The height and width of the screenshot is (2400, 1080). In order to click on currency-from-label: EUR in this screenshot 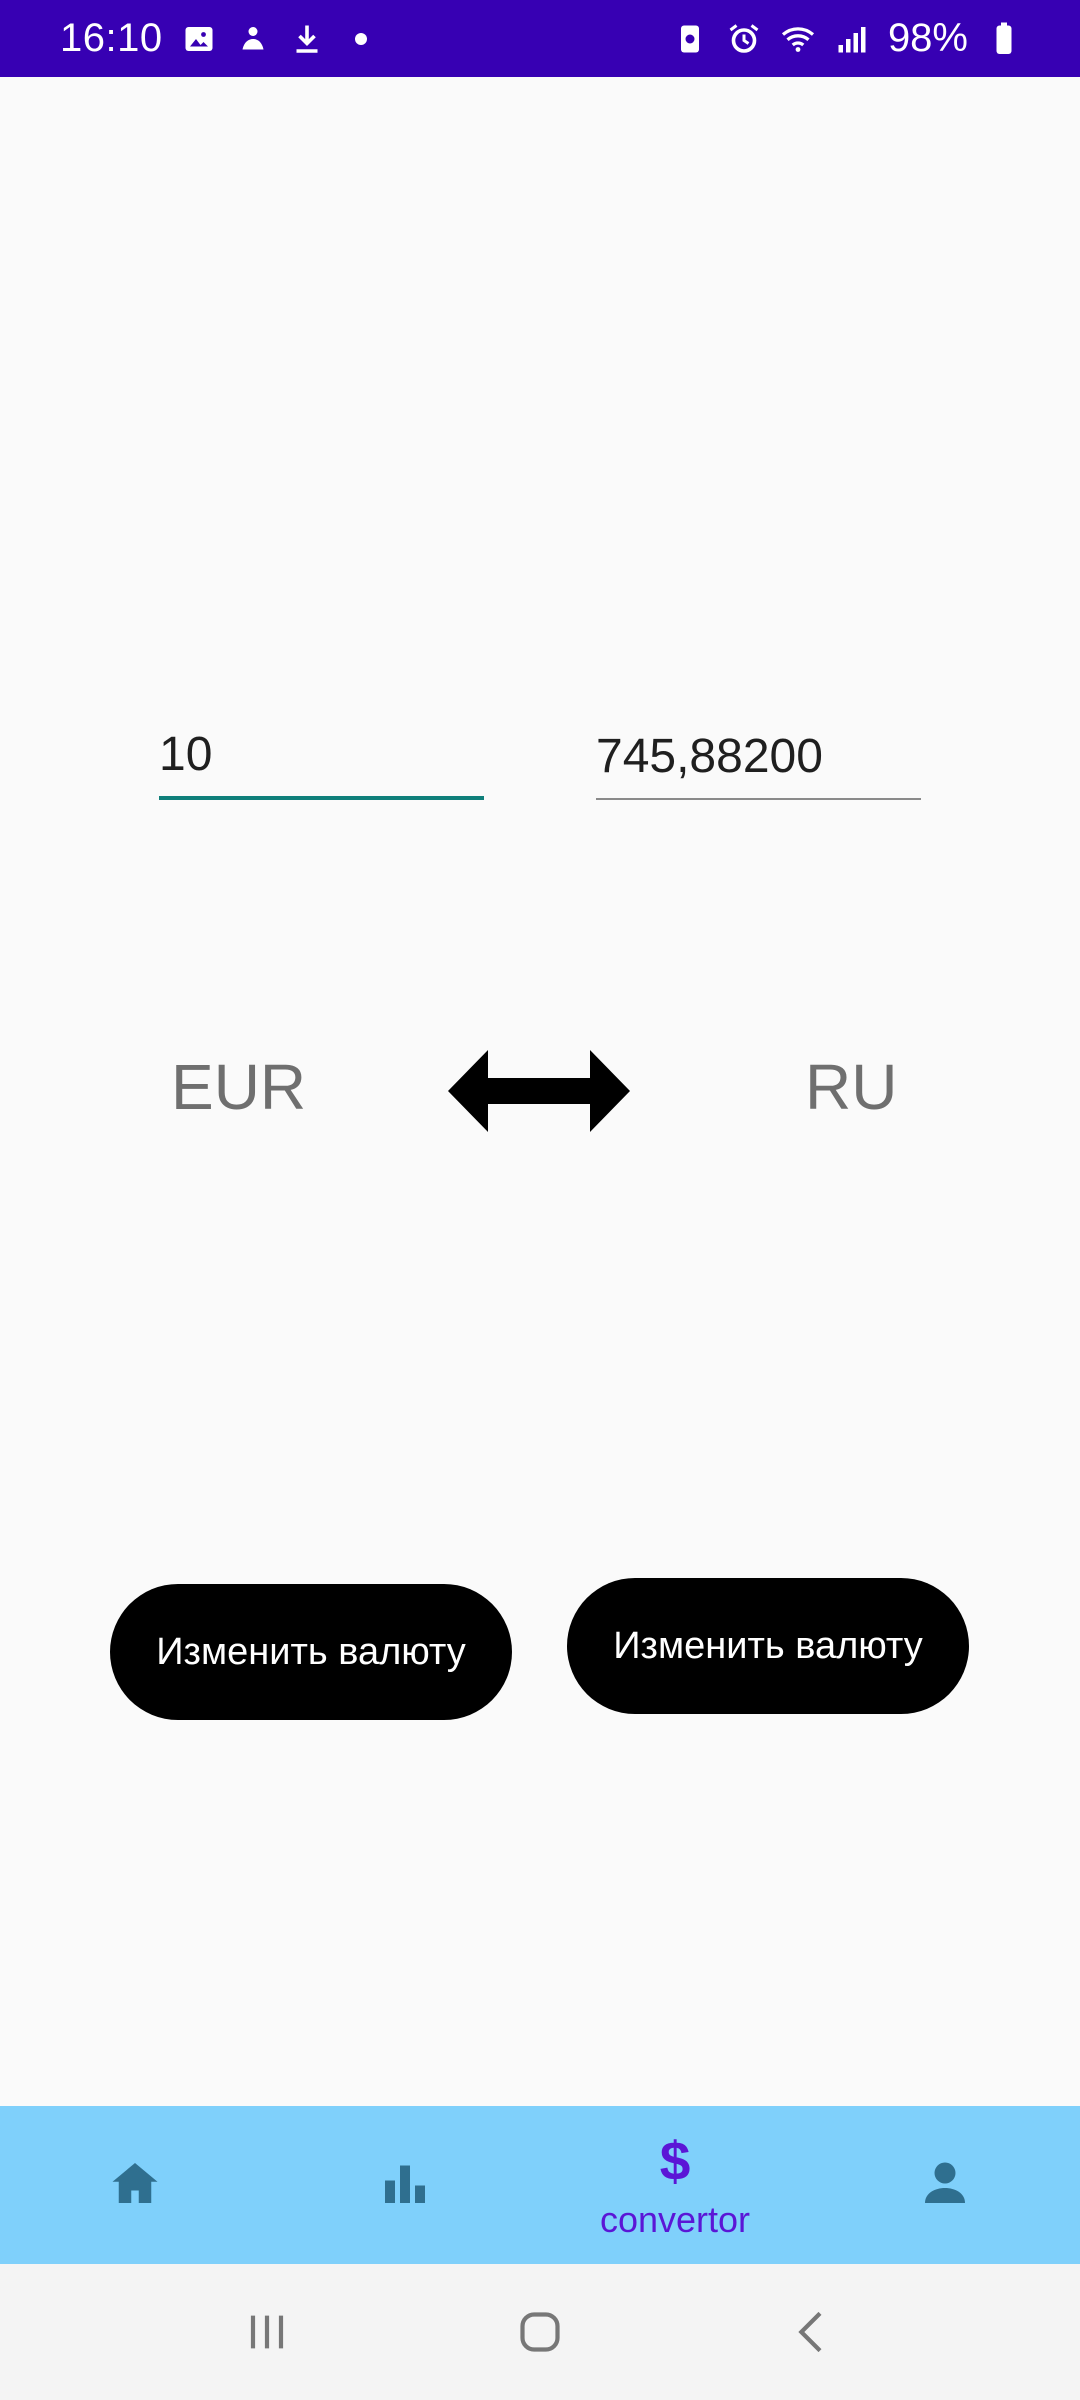, I will do `click(239, 1087)`.